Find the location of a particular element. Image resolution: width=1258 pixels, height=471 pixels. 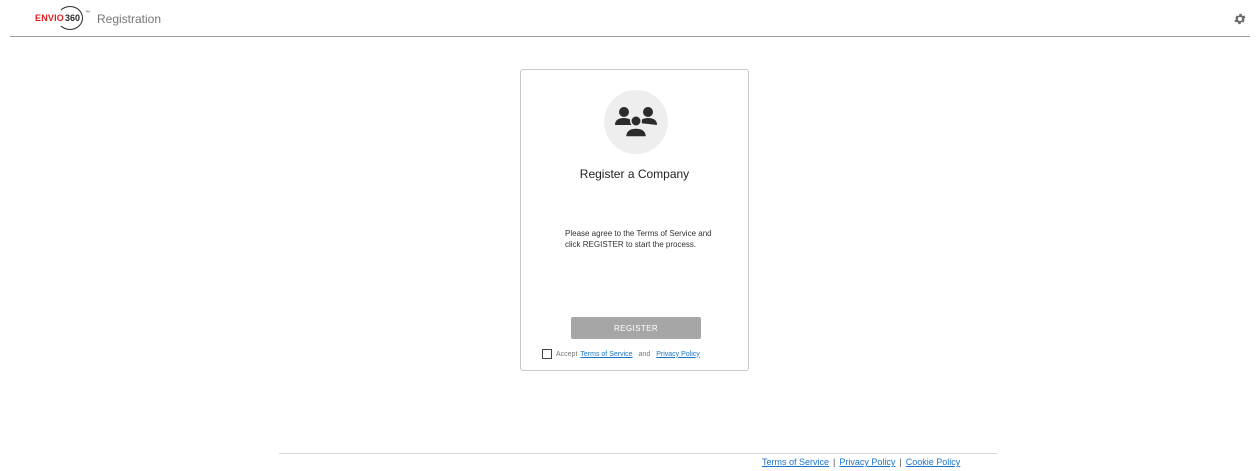

accept-and-text: and is located at coordinates (644, 354).